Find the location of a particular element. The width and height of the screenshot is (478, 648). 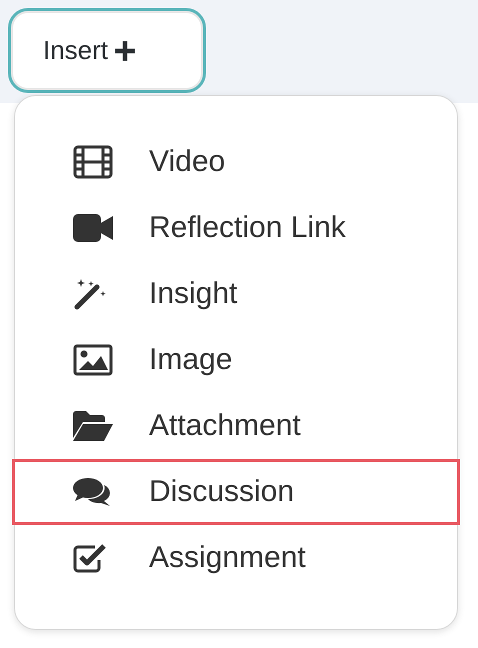

film-icon is located at coordinates (93, 162).